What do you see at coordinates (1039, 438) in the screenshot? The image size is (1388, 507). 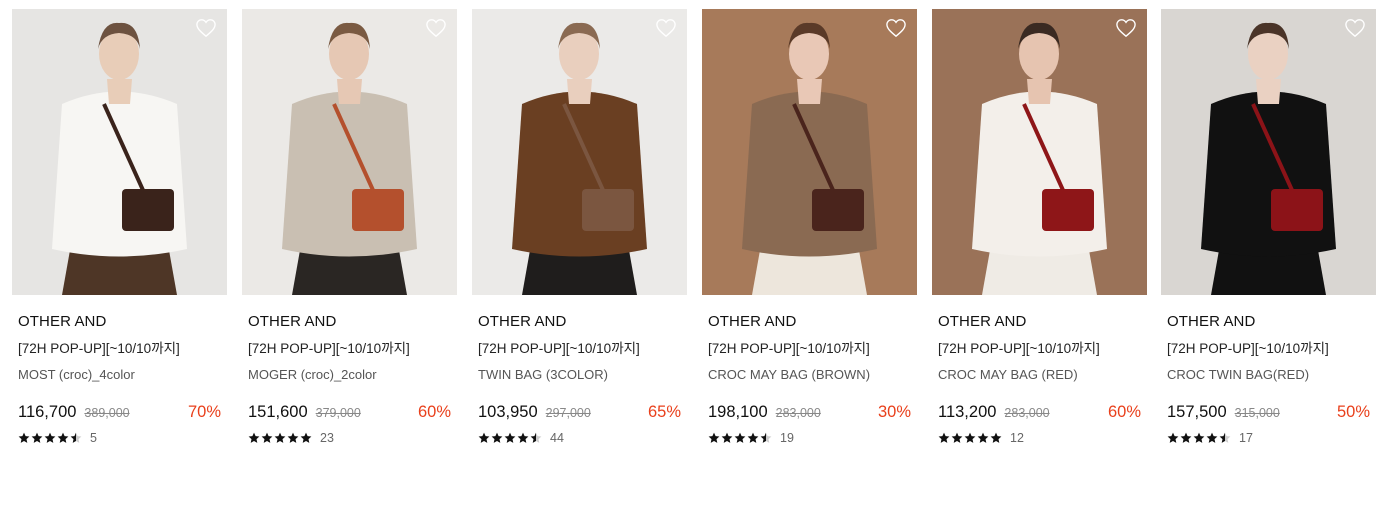 I see `rating-row: 12` at bounding box center [1039, 438].